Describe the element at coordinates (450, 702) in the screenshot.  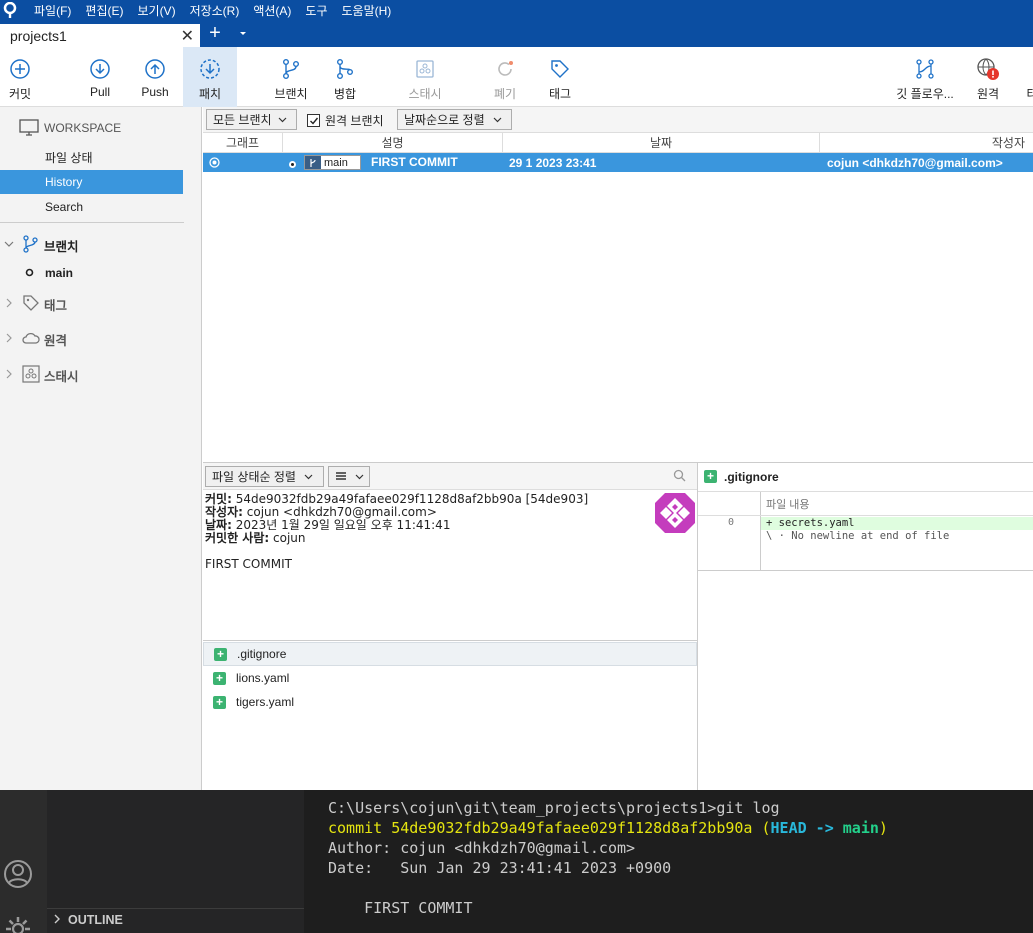
I see `file-row-tigers: + tigers.yaml` at that location.